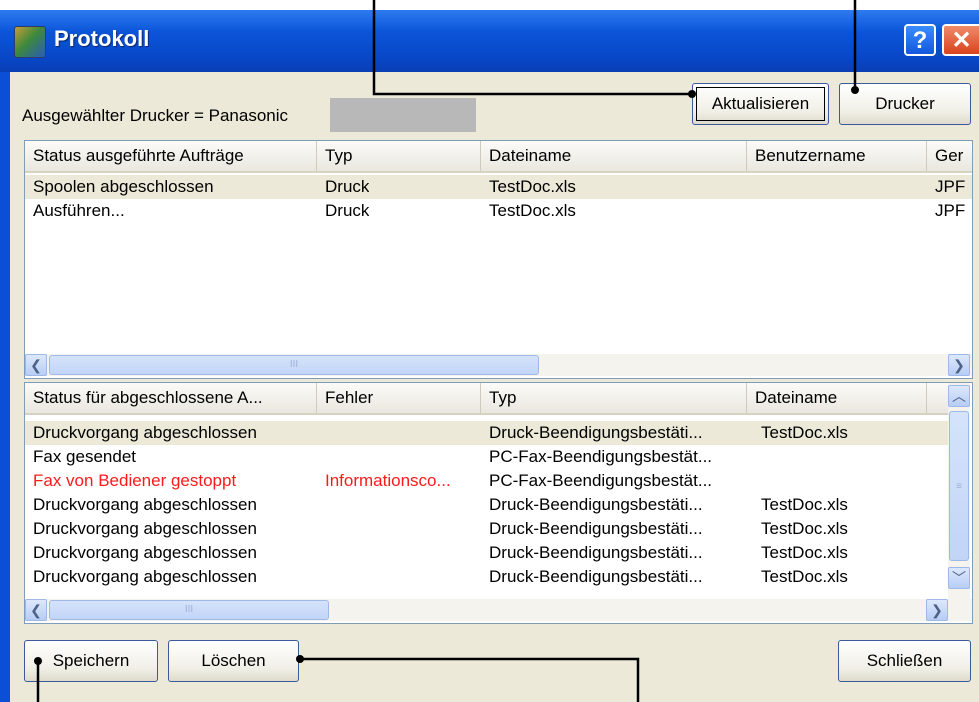  Describe the element at coordinates (837, 156) in the screenshot. I see `column-header: Benutzername` at that location.